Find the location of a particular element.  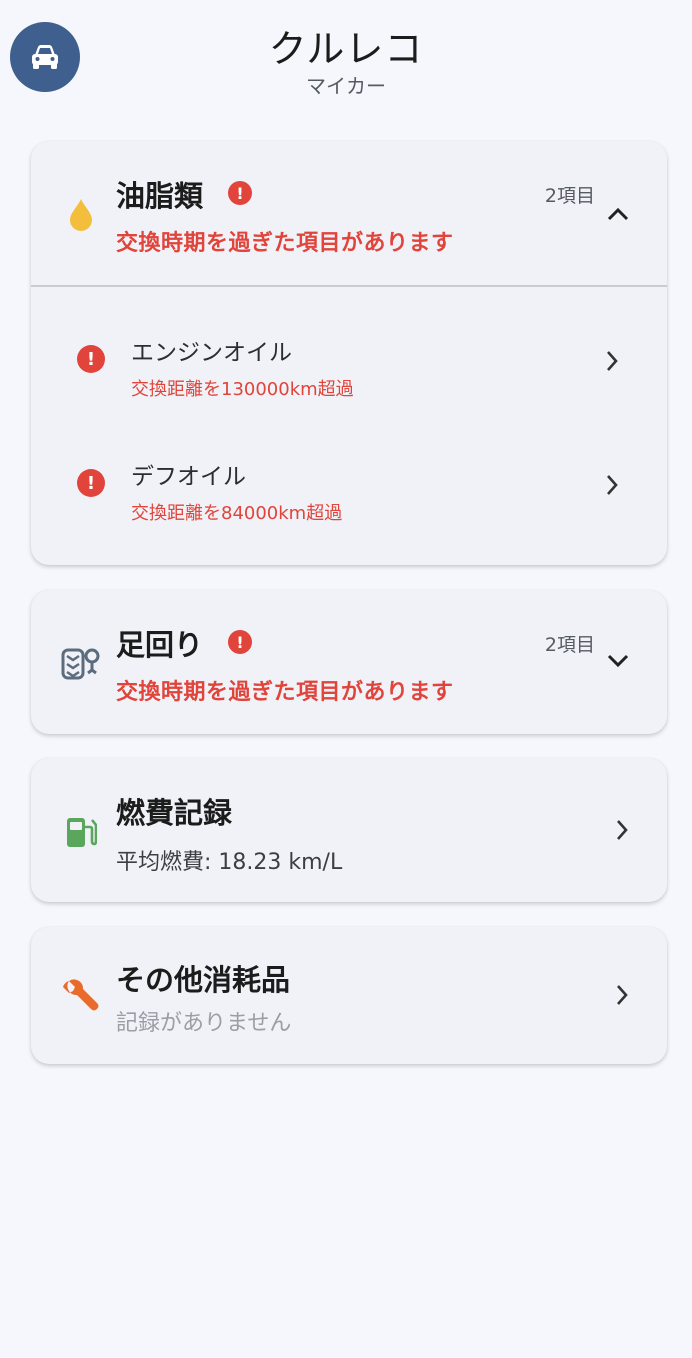

category-title: 足回り is located at coordinates (160, 645).